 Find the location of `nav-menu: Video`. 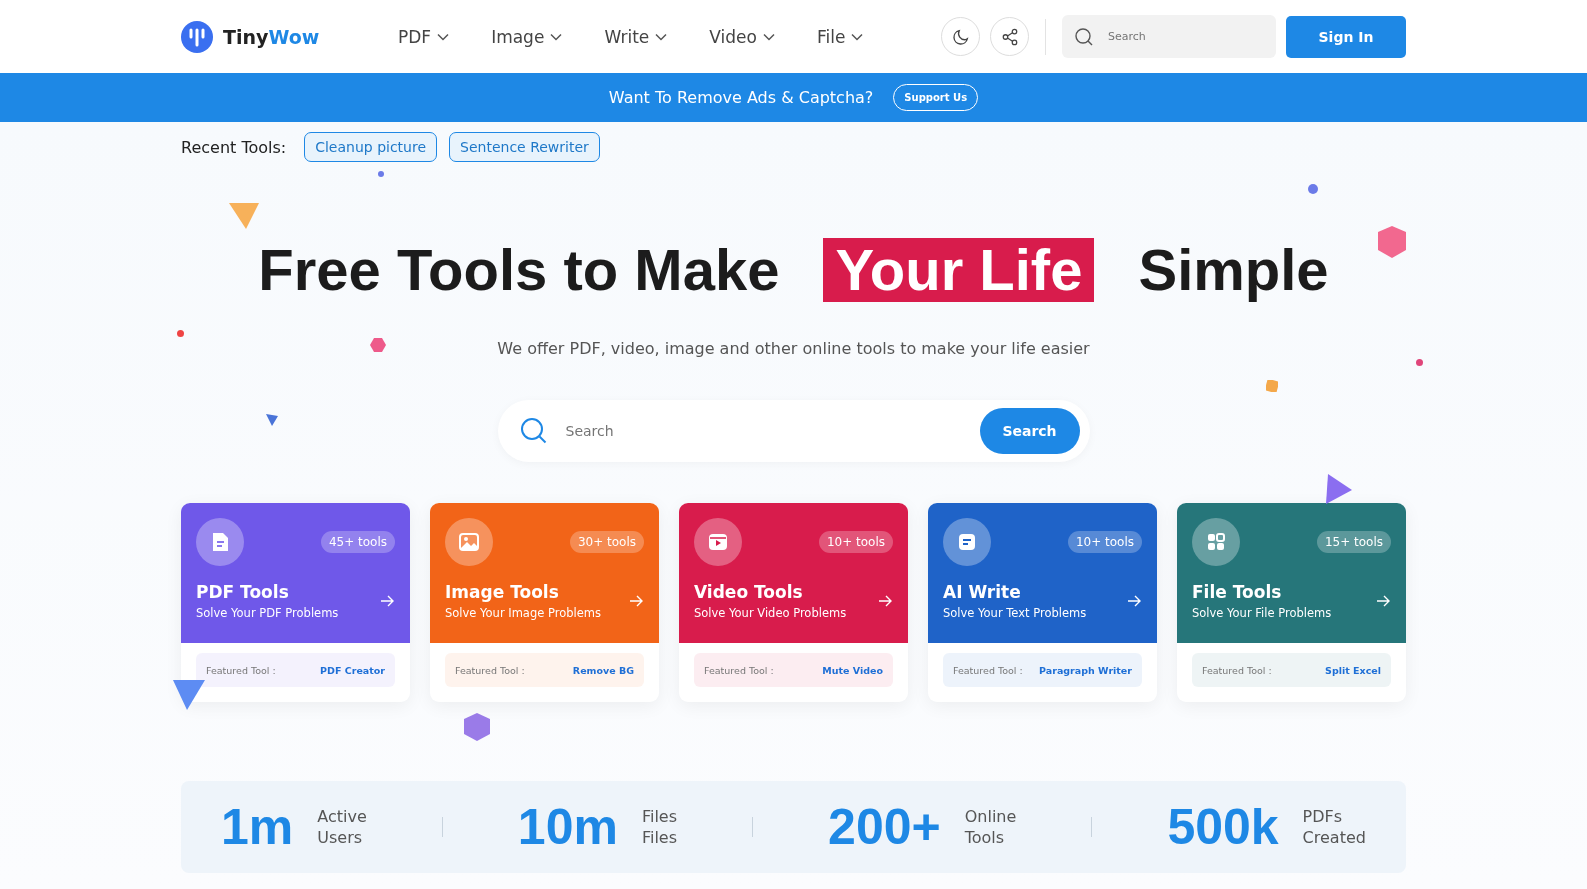

nav-menu: Video is located at coordinates (742, 36).